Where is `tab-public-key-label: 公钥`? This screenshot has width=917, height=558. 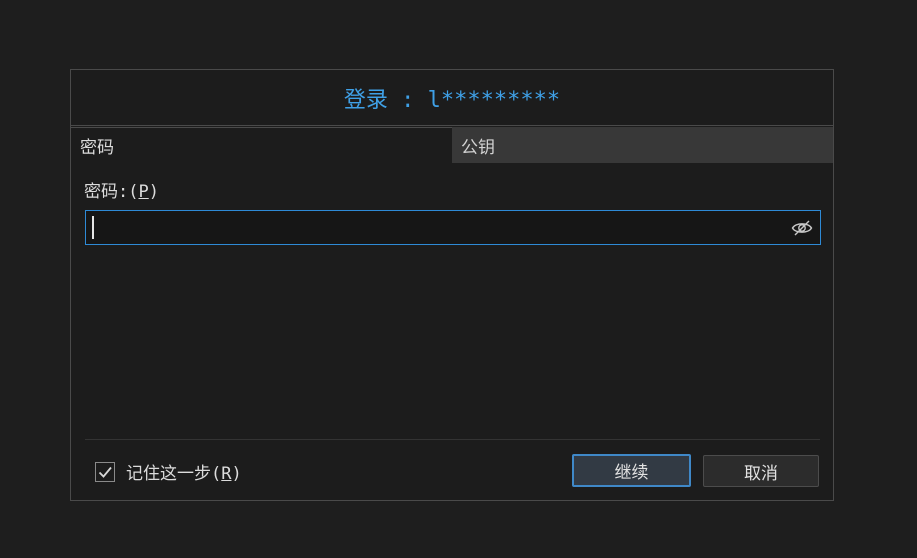
tab-public-key-label: 公钥 is located at coordinates (478, 147).